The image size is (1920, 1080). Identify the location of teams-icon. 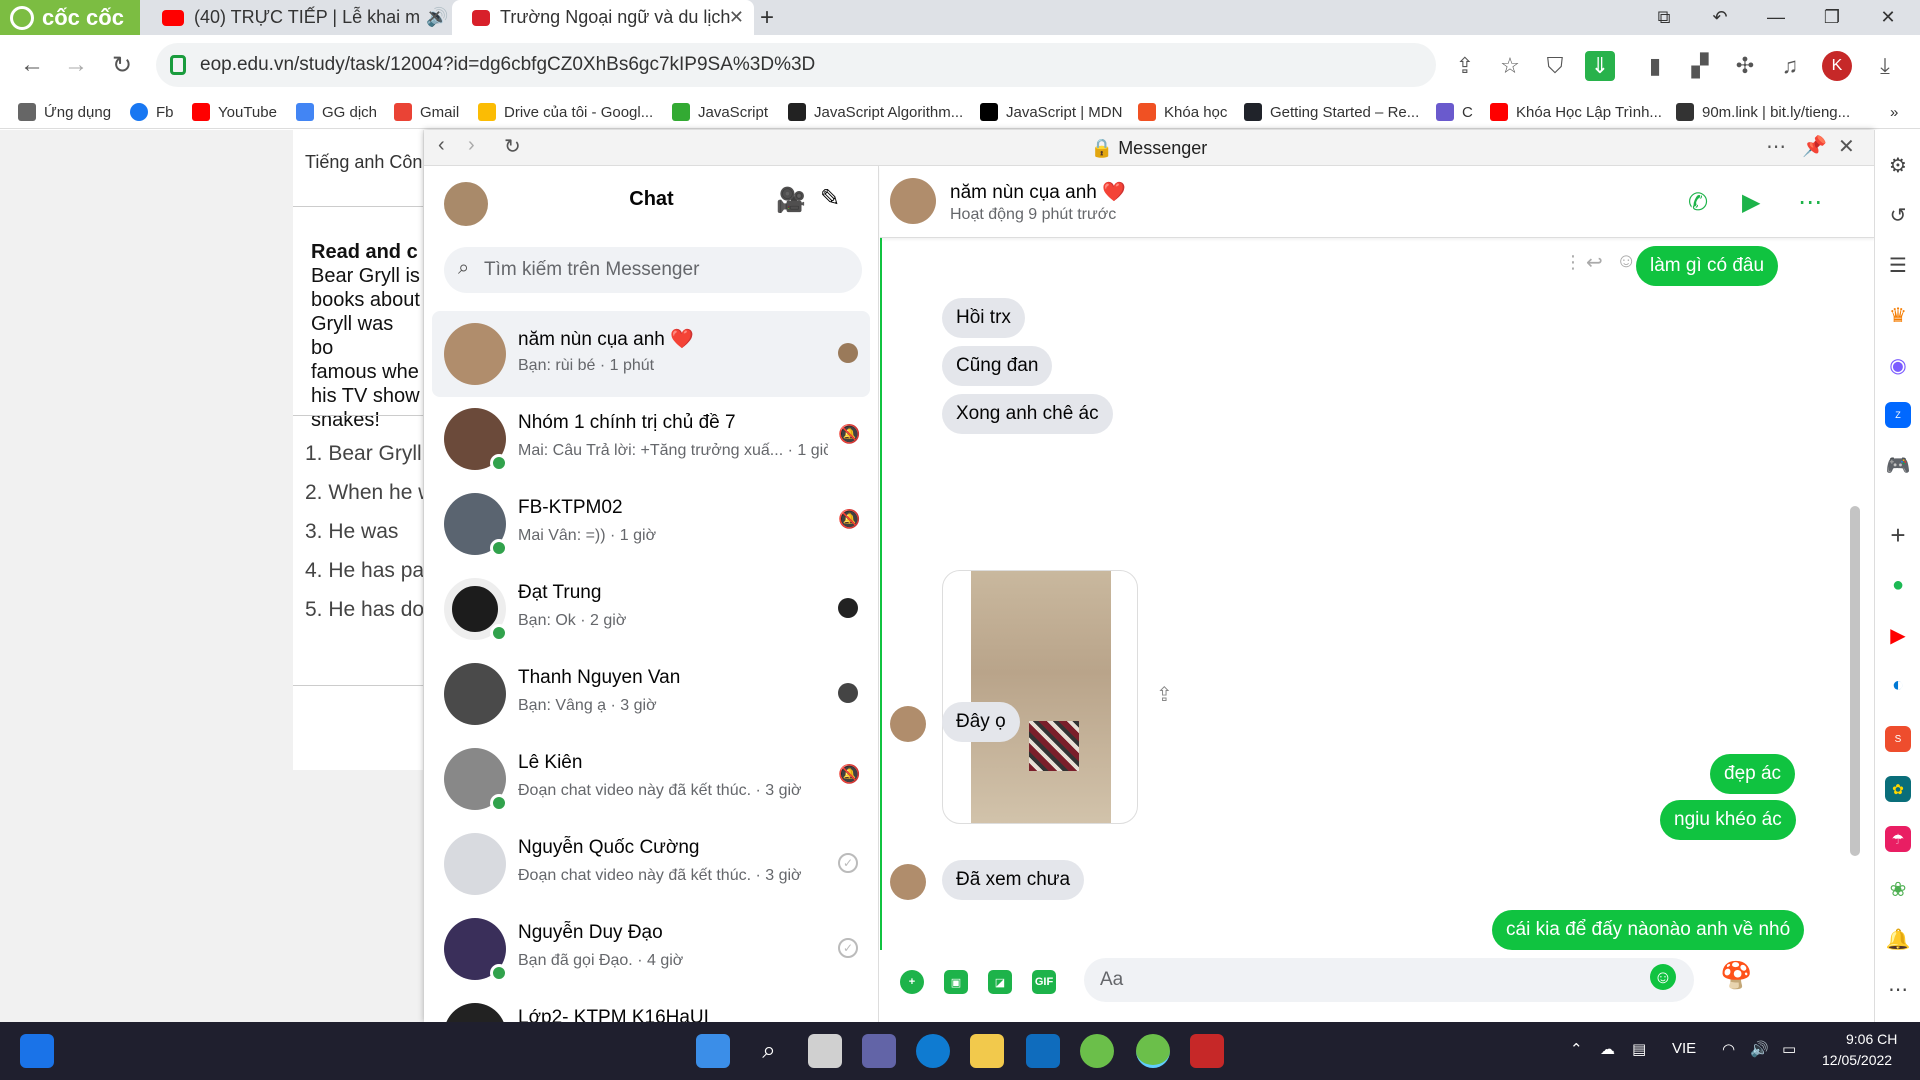
(879, 1051).